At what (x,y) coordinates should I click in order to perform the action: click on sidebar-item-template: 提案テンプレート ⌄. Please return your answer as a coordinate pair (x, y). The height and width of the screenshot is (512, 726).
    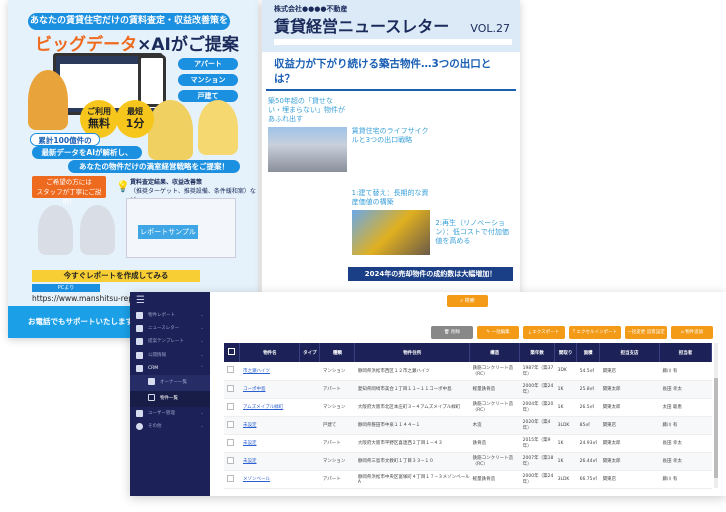
    Looking at the image, I should click on (170, 341).